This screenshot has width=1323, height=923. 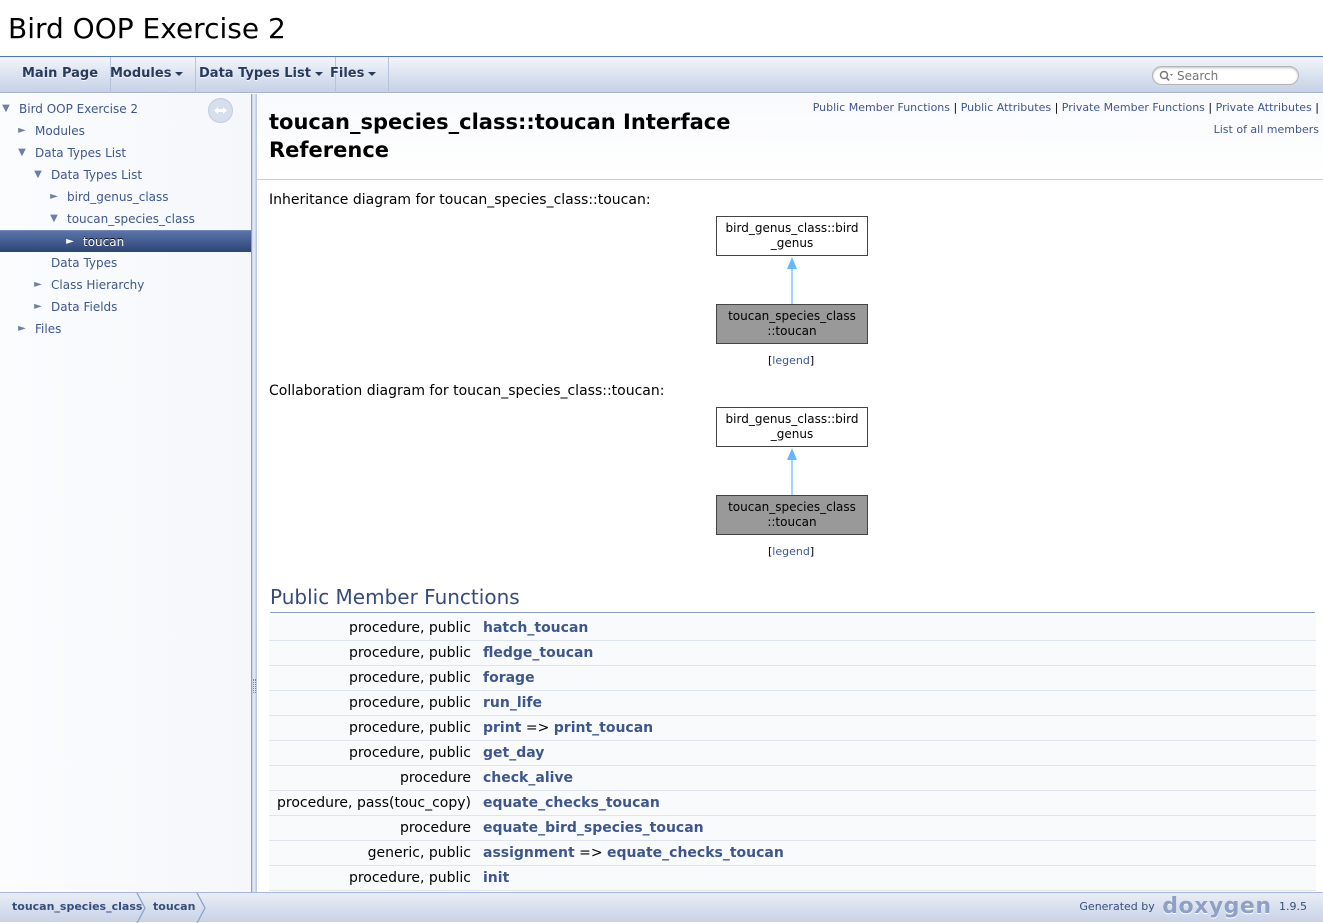 What do you see at coordinates (125, 329) in the screenshot?
I see `sidebar-item-files: ► Files` at bounding box center [125, 329].